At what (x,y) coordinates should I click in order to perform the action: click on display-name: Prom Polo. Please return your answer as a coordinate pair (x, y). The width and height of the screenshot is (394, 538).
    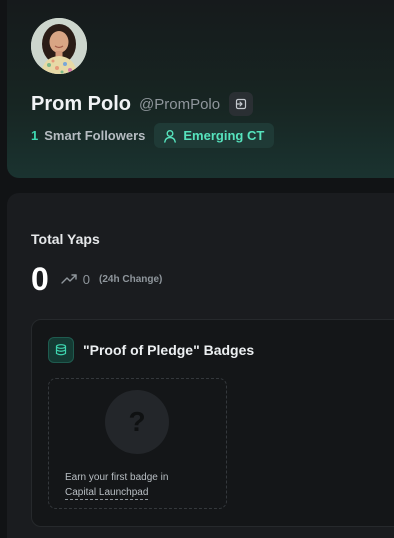
    Looking at the image, I should click on (81, 103).